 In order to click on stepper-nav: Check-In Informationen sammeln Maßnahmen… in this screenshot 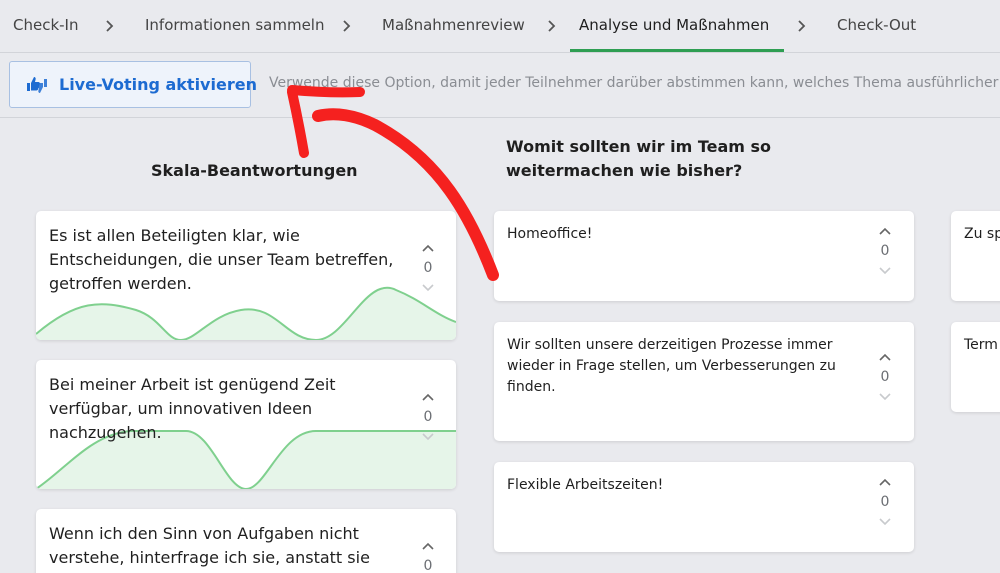, I will do `click(500, 26)`.